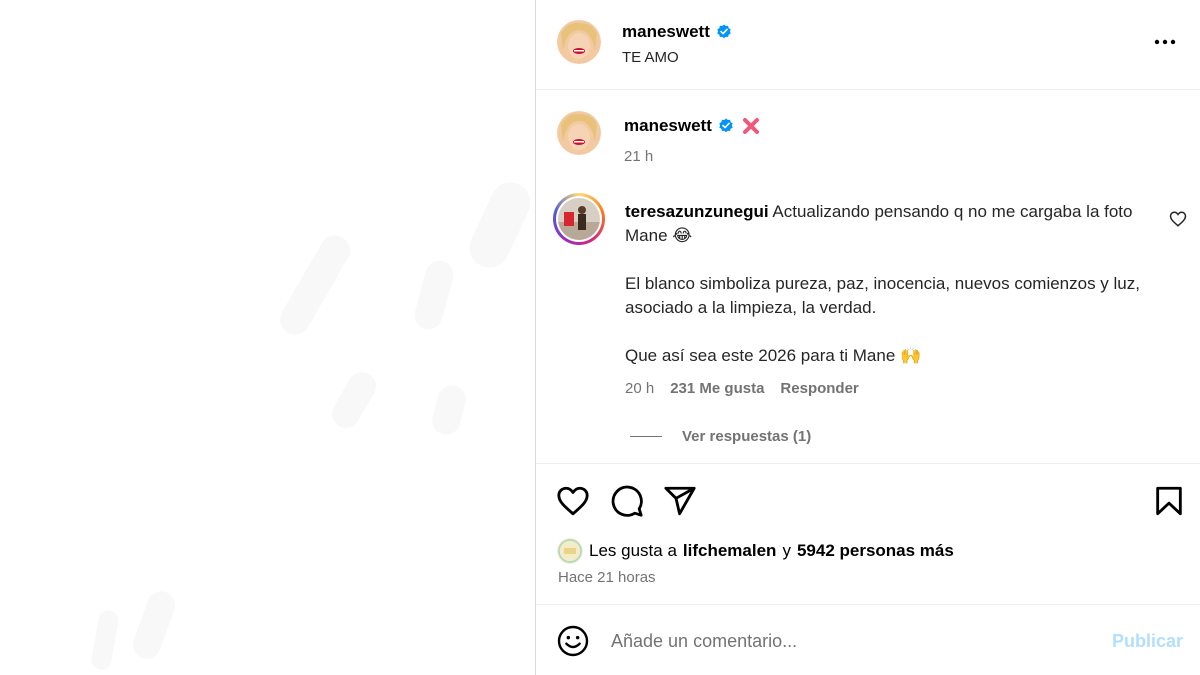  I want to click on view-replies-button: Ver respuestas (1), so click(720, 436).